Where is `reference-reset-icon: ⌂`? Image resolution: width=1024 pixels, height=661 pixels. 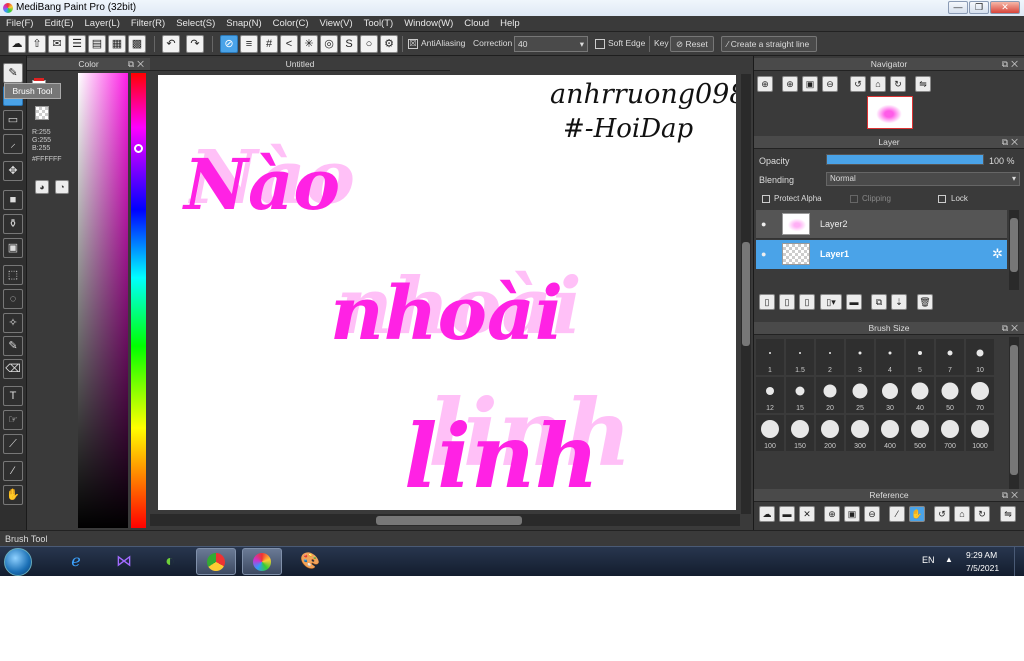
reference-reset-icon: ⌂ is located at coordinates (962, 514).